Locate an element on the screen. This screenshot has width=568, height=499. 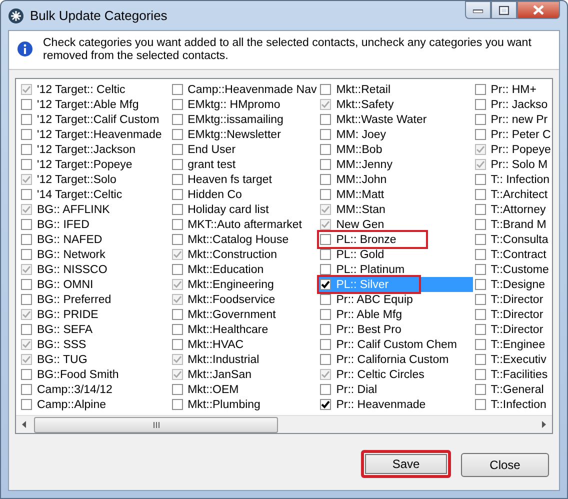
category-label: T::Director is located at coordinates (517, 314).